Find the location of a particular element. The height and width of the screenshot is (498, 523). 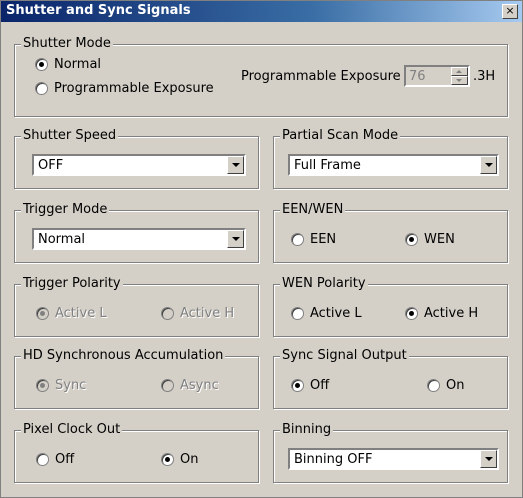

een-radio: EEN is located at coordinates (313, 239).